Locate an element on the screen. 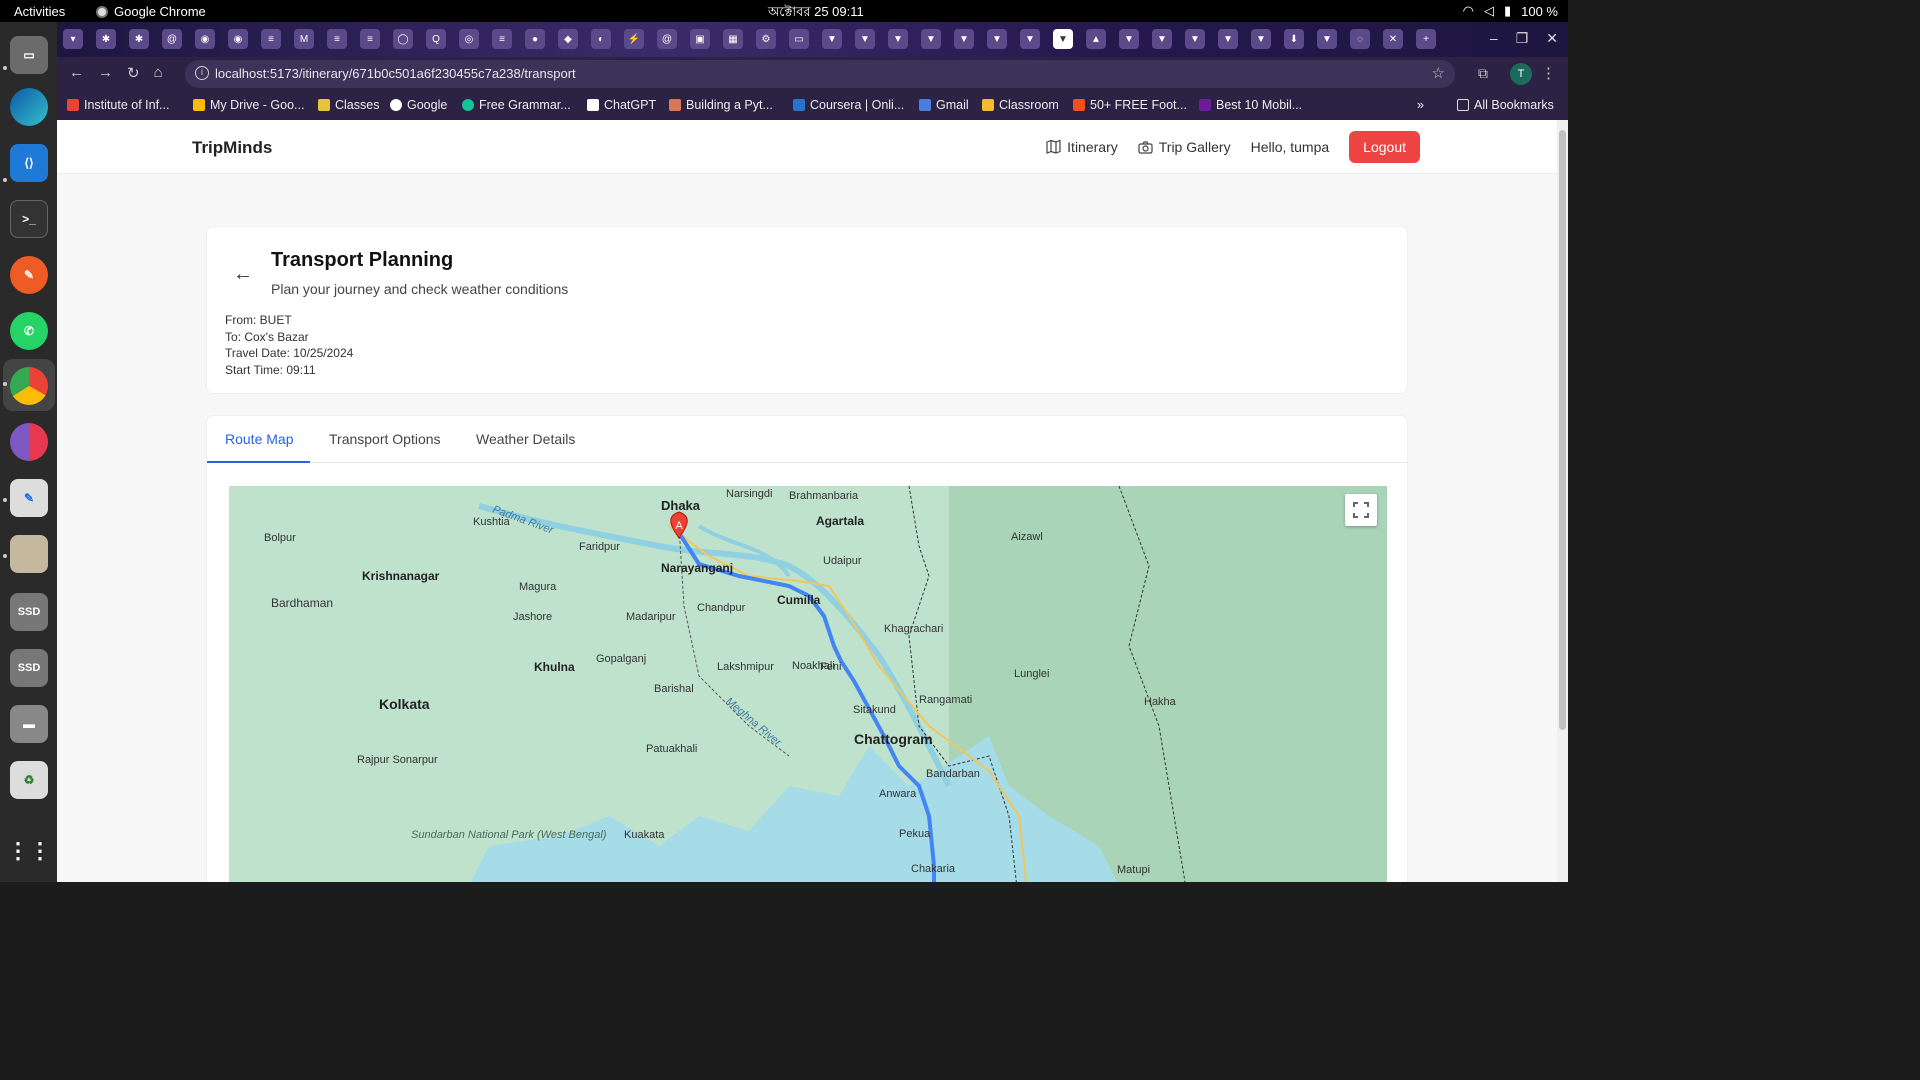 The width and height of the screenshot is (1920, 1080). tab-favicon: ◆ is located at coordinates (568, 39).